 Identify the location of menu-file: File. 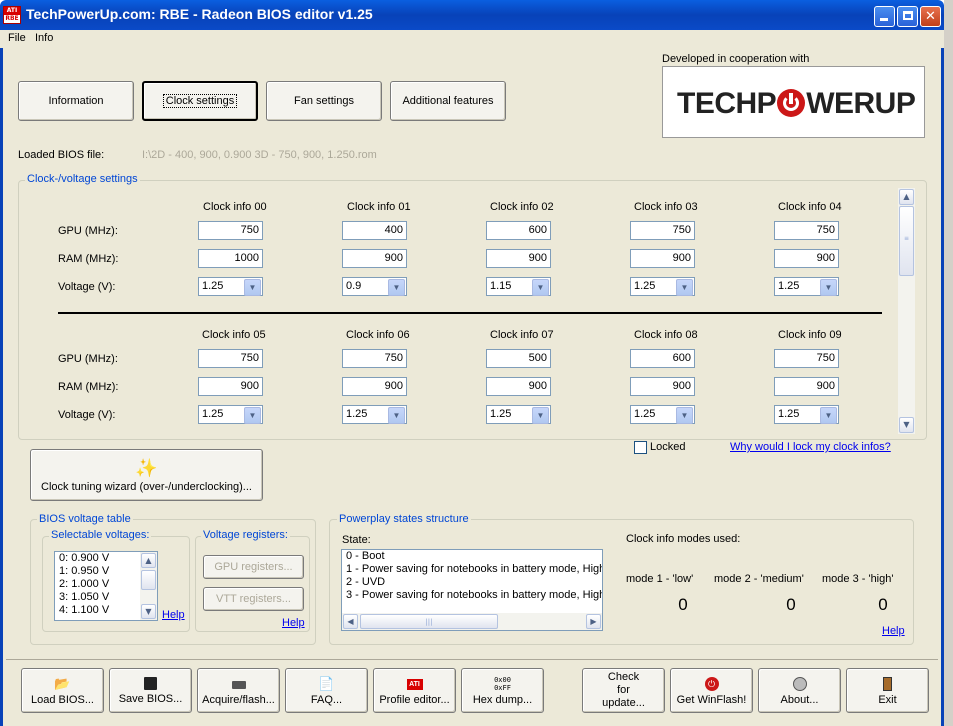
(17, 38).